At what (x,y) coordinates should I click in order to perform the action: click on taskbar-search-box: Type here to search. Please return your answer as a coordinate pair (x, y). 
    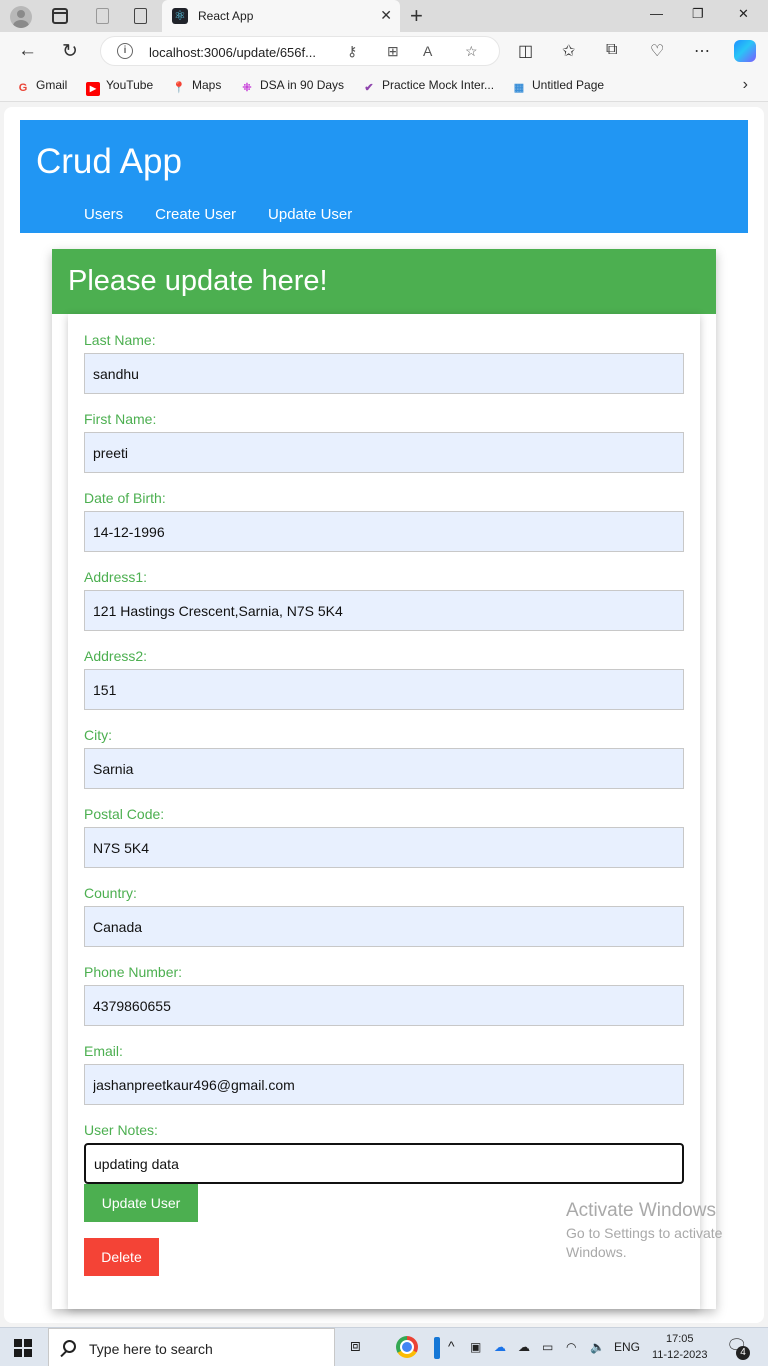
    Looking at the image, I should click on (191, 1347).